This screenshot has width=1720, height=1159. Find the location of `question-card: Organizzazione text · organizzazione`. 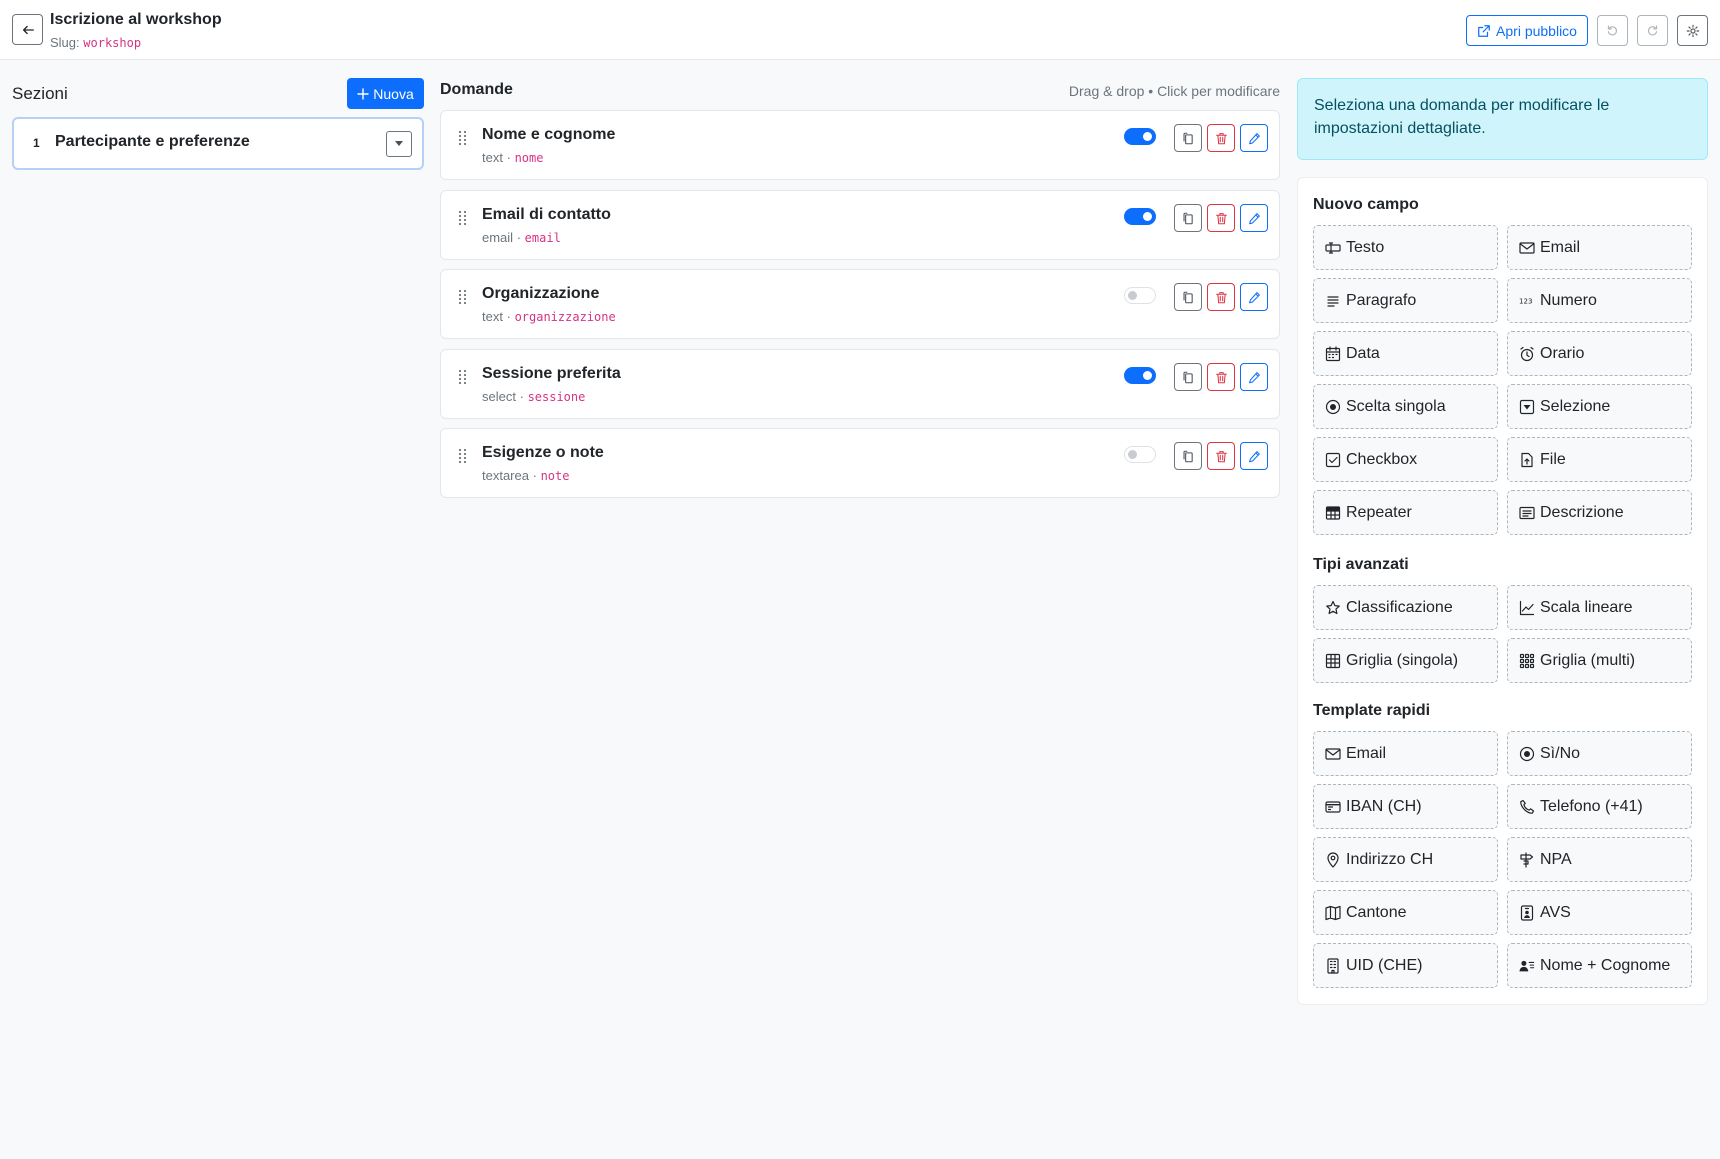

question-card: Organizzazione text · organizzazione is located at coordinates (860, 304).